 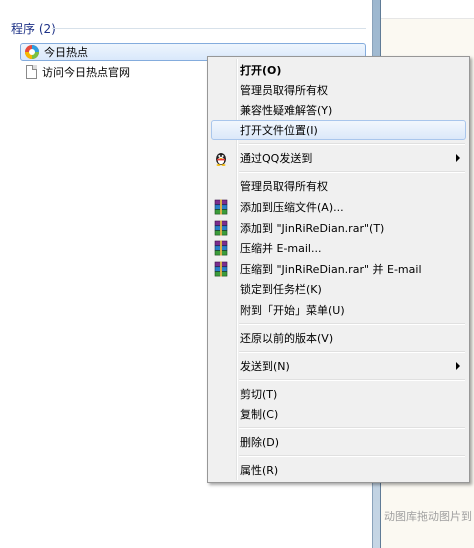 I want to click on colorful-app-icon, so click(x=32, y=52).